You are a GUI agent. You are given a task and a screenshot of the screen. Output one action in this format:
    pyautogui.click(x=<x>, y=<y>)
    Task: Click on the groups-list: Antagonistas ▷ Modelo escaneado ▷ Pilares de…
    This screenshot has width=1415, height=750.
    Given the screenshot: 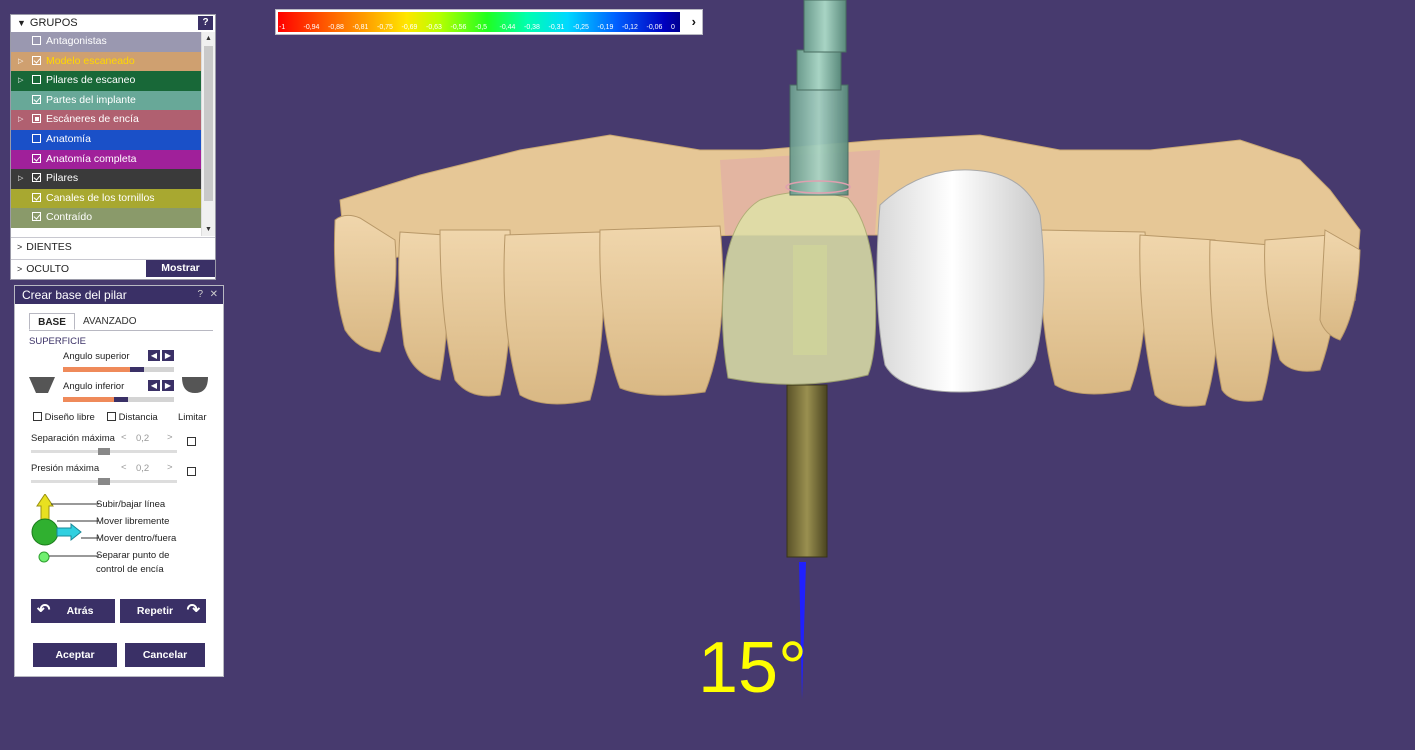 What is the action you would take?
    pyautogui.click(x=107, y=134)
    